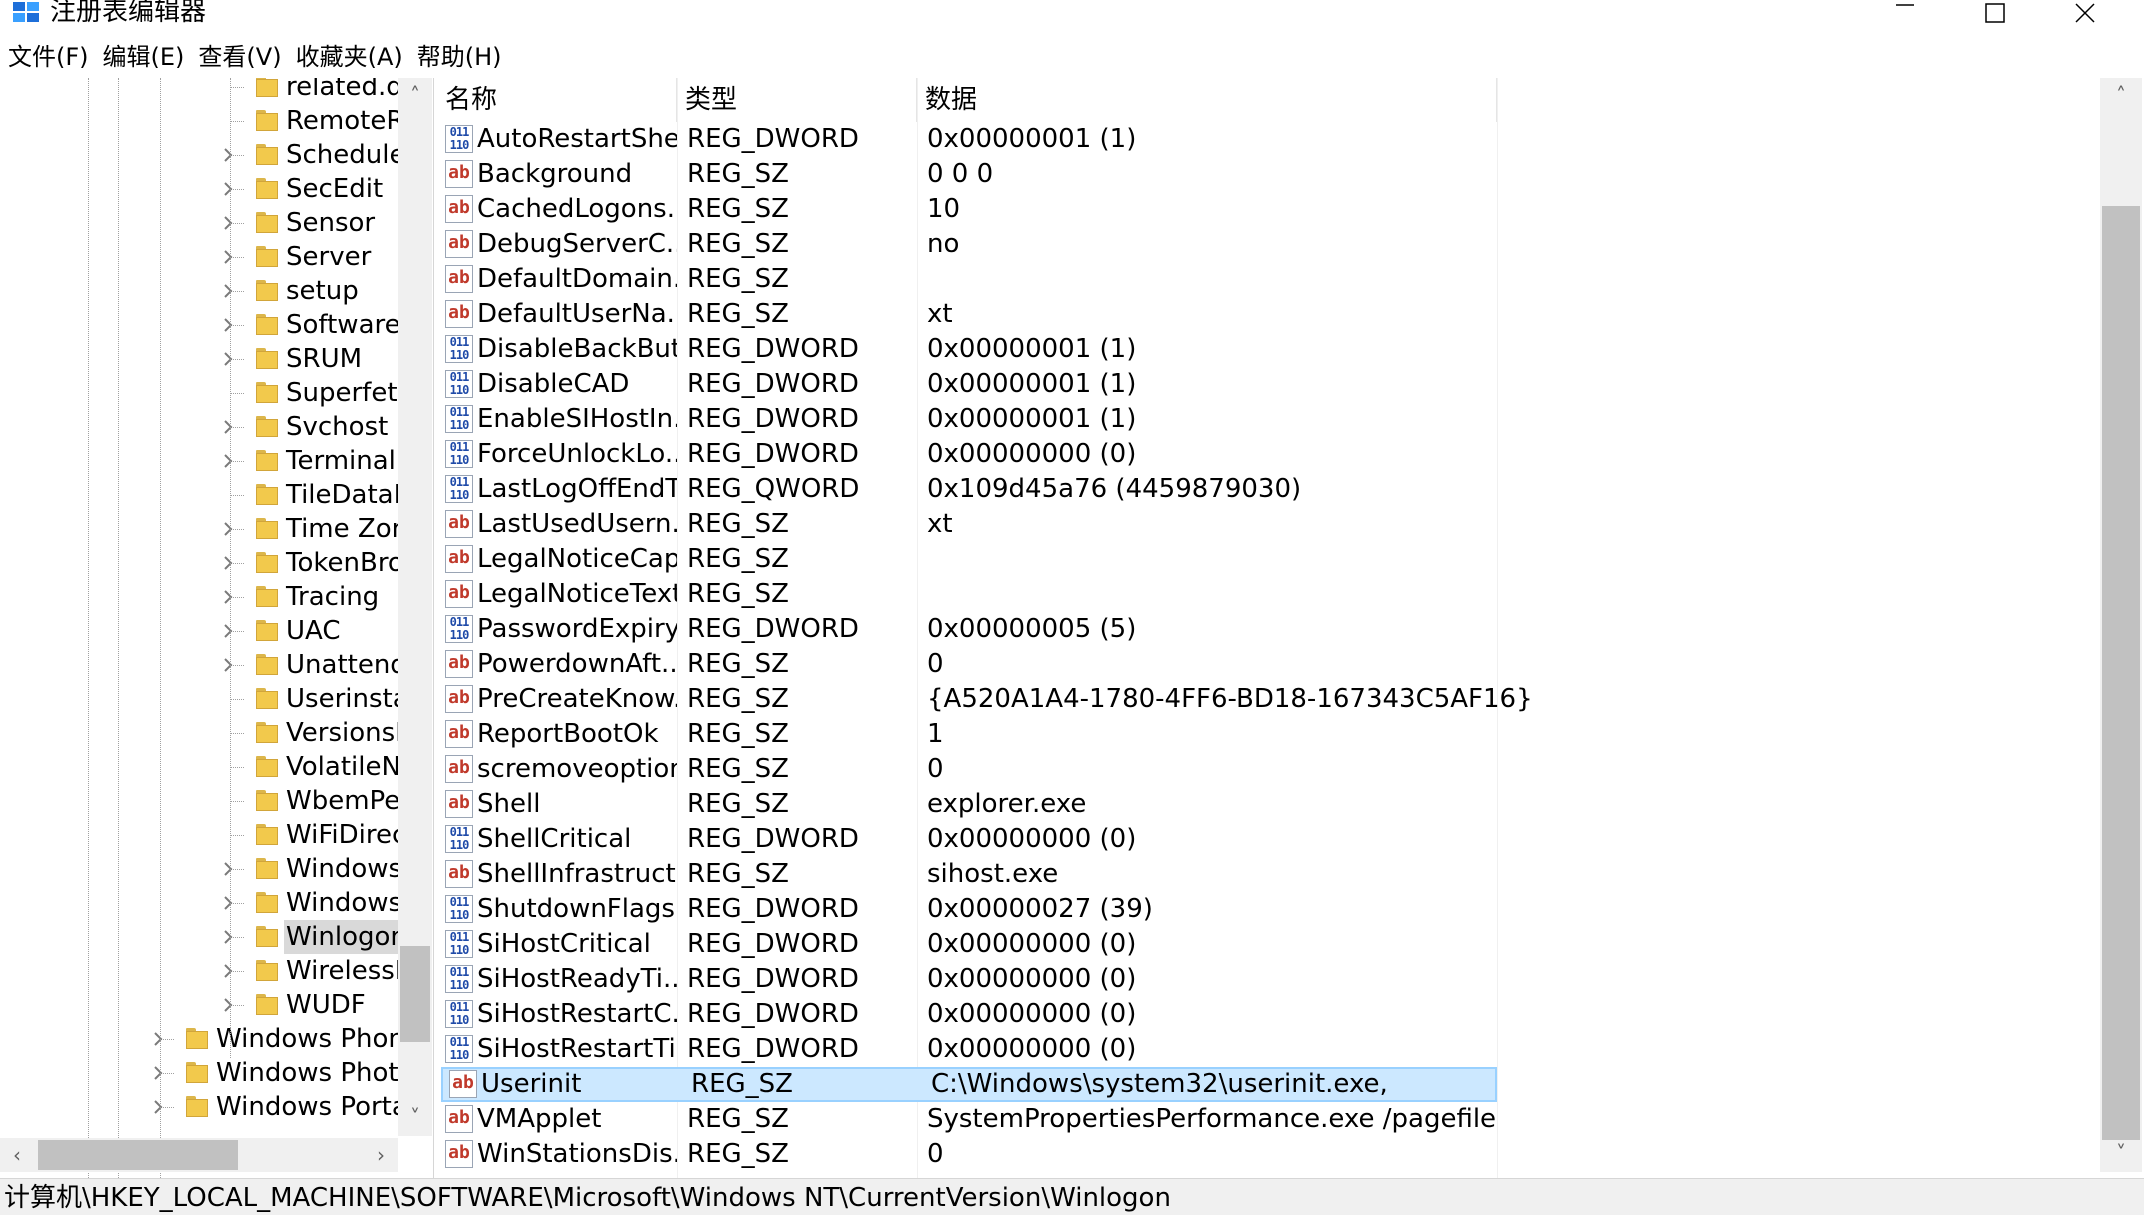 Image resolution: width=2144 pixels, height=1215 pixels. What do you see at coordinates (967, 384) in the screenshot?
I see `registry-value-row: 011 110 DisableCAD REG_DWORD 0x00000001 (1)` at bounding box center [967, 384].